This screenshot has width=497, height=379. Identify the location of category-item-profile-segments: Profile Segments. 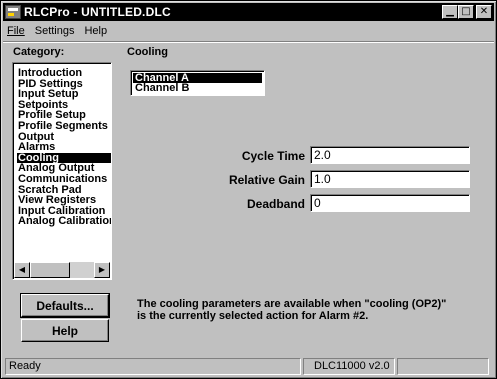
(64, 126).